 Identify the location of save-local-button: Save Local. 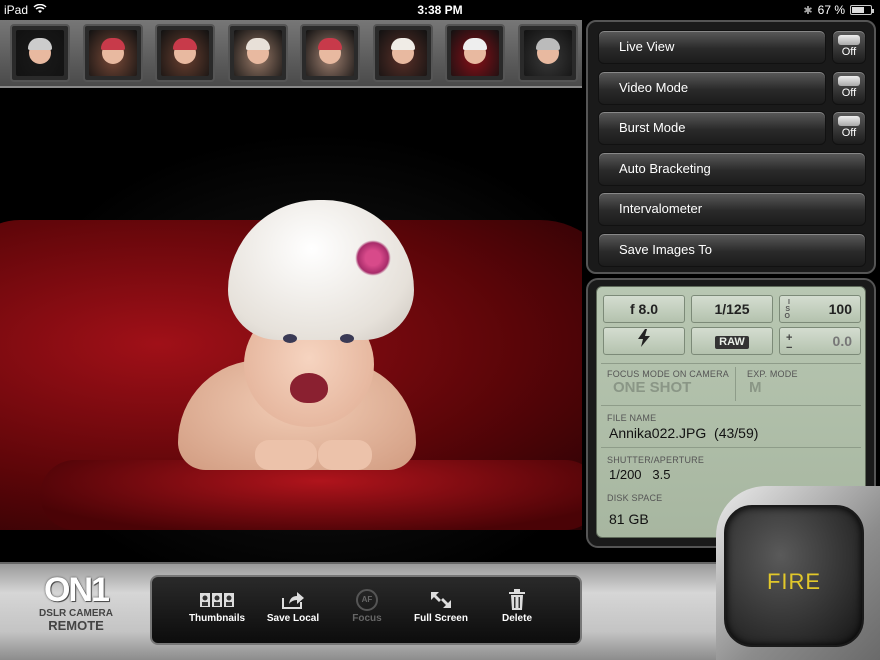
(293, 605).